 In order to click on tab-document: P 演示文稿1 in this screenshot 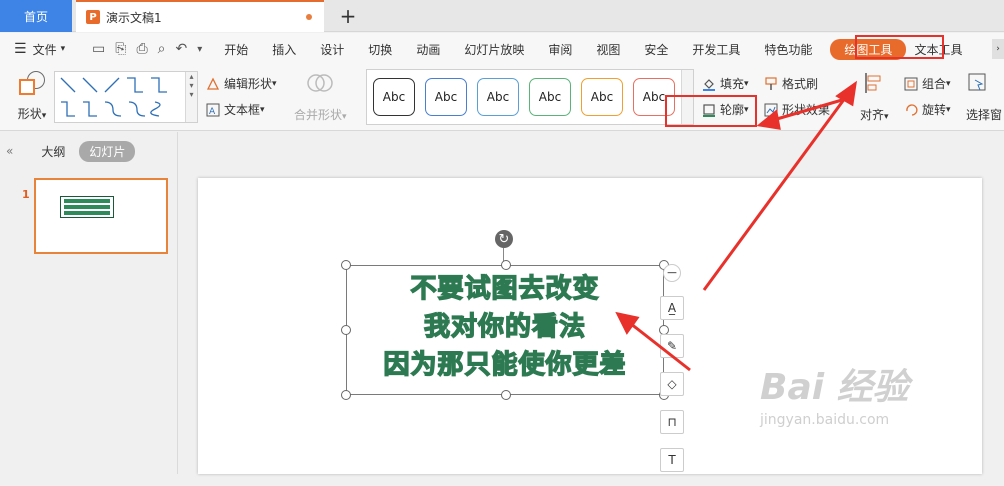, I will do `click(200, 16)`.